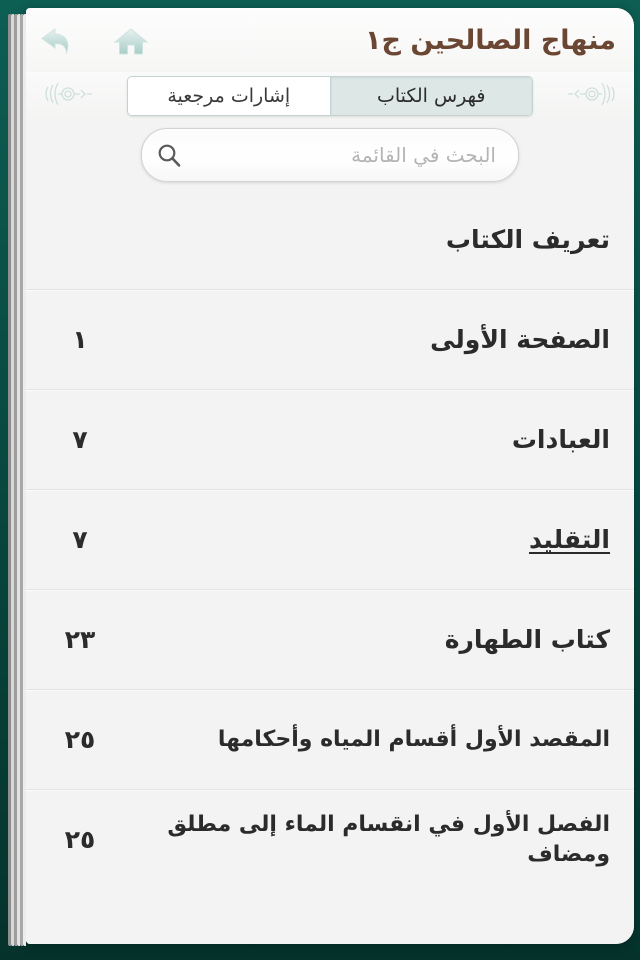  I want to click on search-box, so click(330, 155).